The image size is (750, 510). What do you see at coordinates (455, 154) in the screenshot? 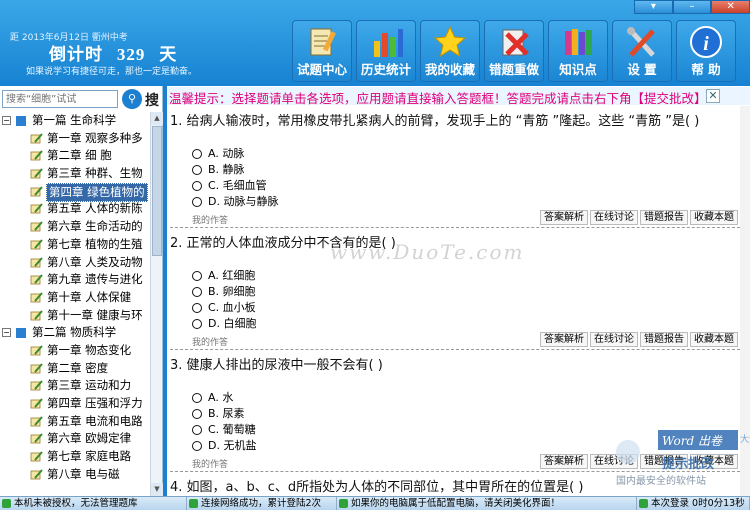
I see `answer-option: A. 动脉` at bounding box center [455, 154].